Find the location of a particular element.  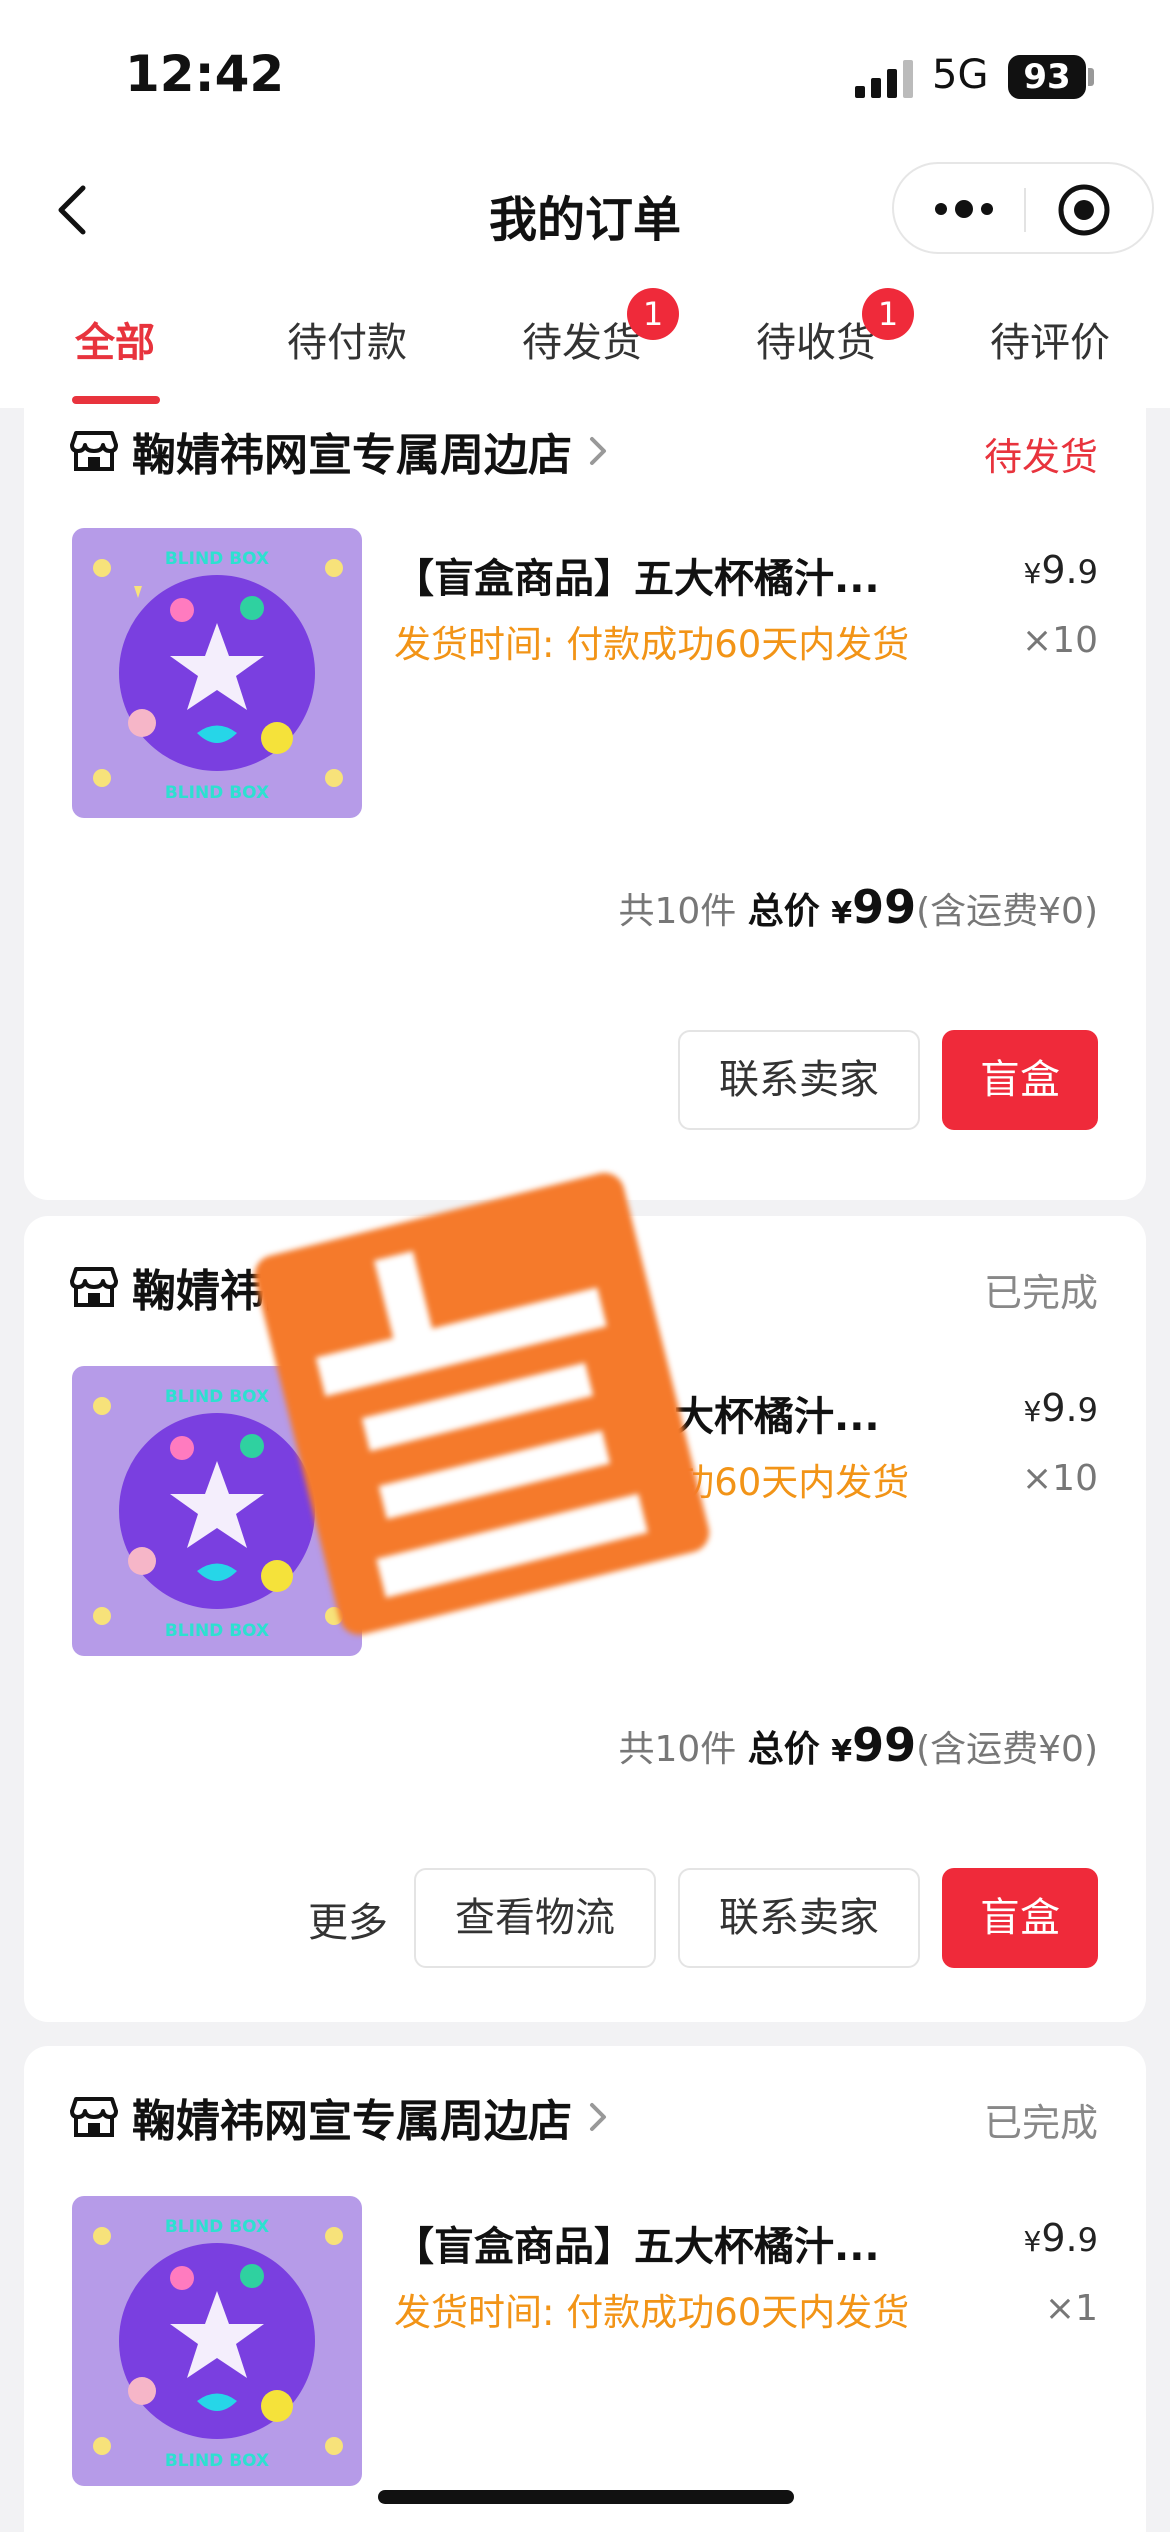

nav-bar: 我的订单 is located at coordinates (585, 210).